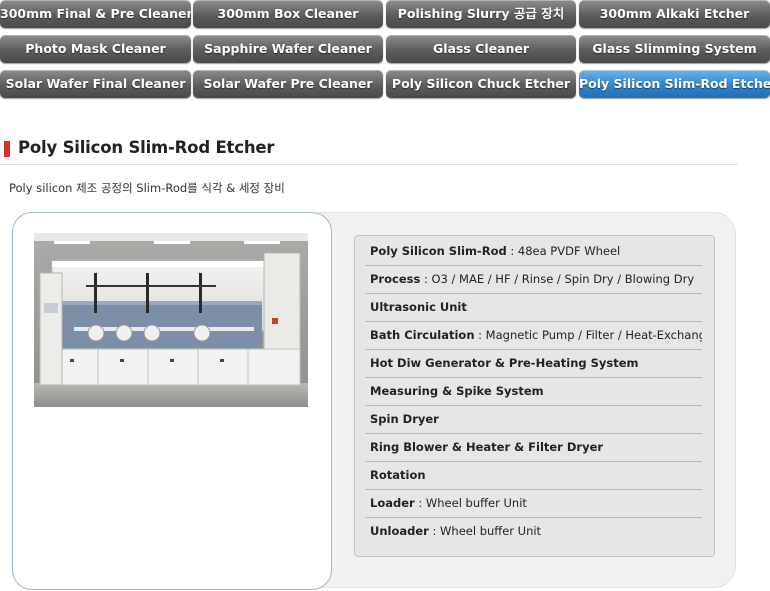 The width and height of the screenshot is (770, 591). Describe the element at coordinates (392, 503) in the screenshot. I see `spec-label: Loader` at that location.